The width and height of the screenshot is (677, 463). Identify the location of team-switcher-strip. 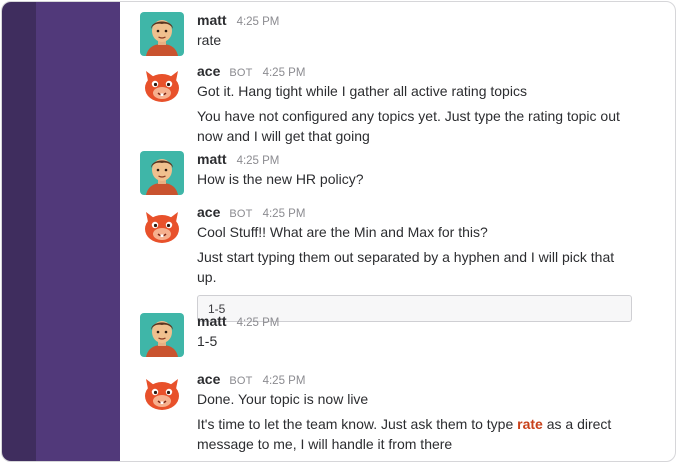
(19, 231).